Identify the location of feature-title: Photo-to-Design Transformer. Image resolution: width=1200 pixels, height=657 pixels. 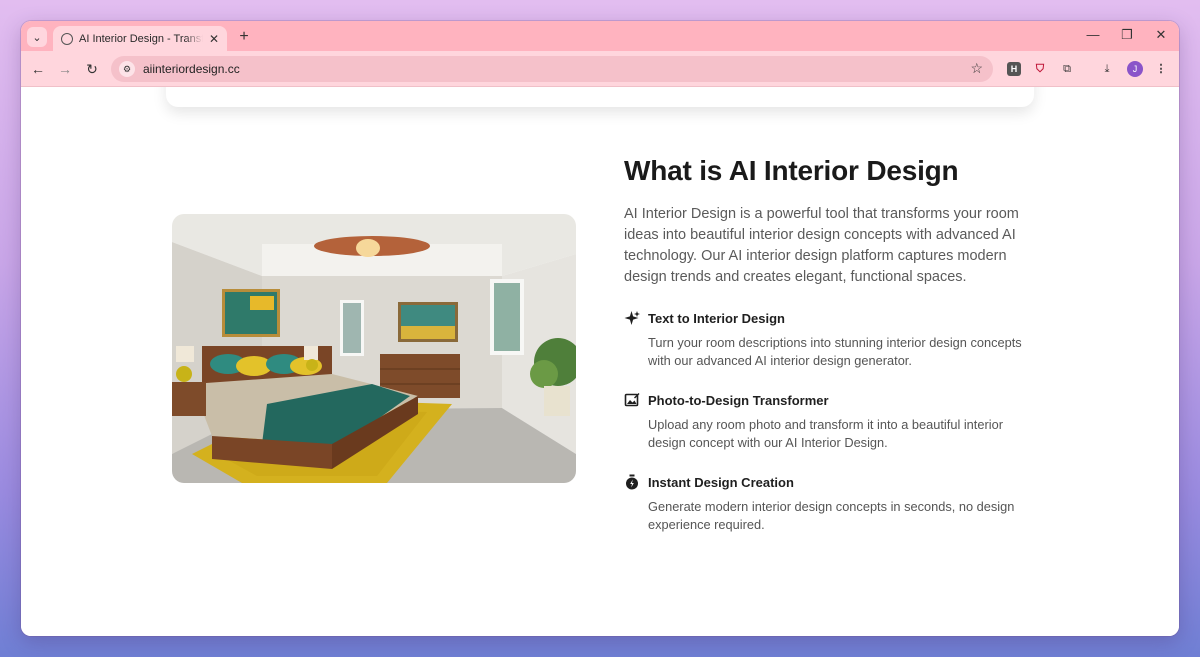
(738, 400).